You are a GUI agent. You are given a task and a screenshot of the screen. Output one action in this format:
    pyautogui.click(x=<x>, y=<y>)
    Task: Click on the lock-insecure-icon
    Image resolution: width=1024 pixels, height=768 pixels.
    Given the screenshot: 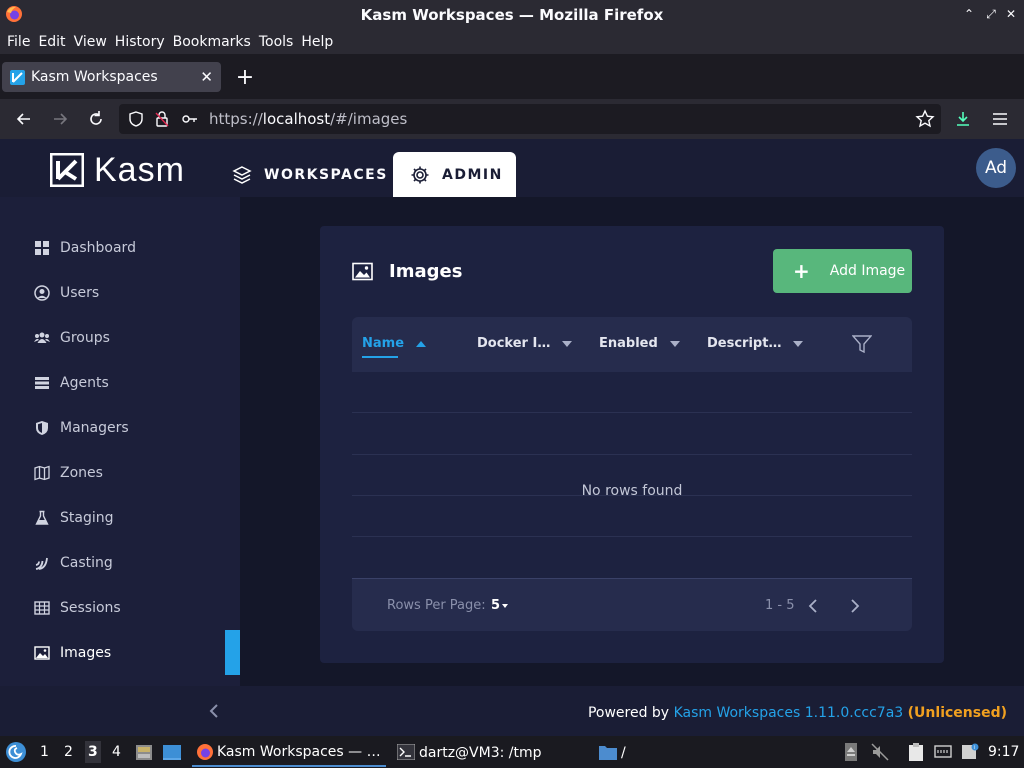 What is the action you would take?
    pyautogui.click(x=162, y=119)
    